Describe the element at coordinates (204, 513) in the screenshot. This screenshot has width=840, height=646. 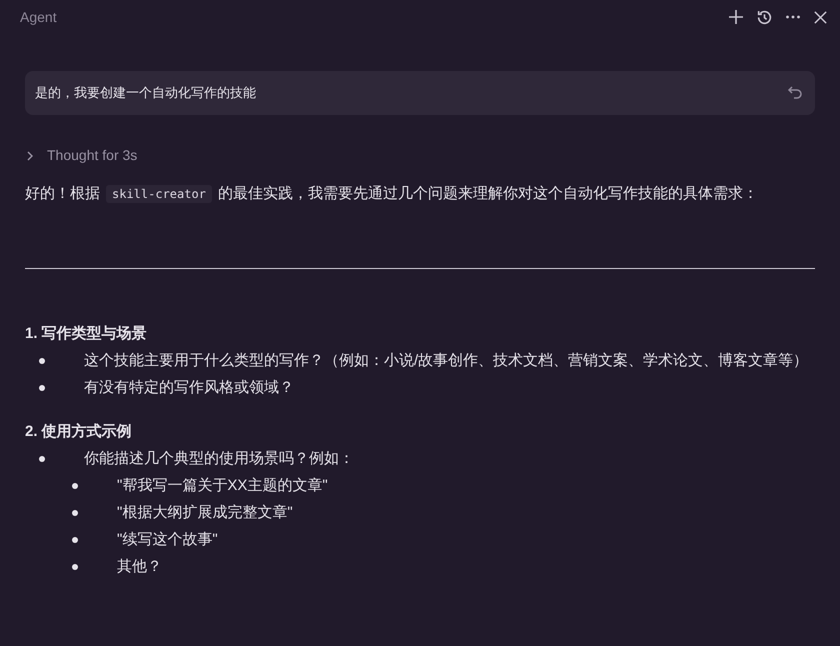
I see `list-item-text: "根据大纲扩展成完整文章"` at that location.